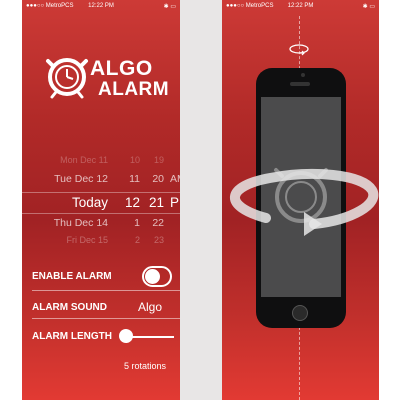  I want to click on alarm-length-slider-knob, so click(126, 336).